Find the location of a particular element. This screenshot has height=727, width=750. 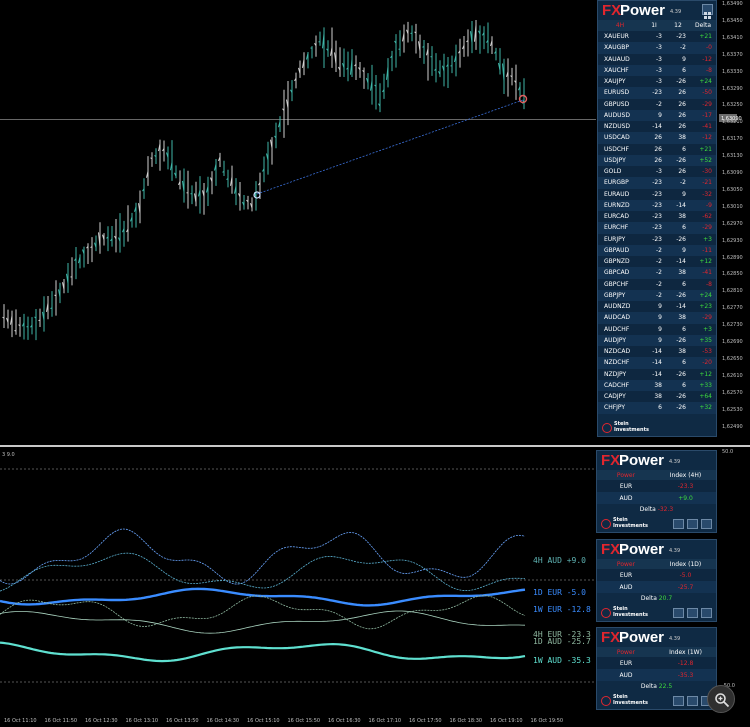

strength-row: XAUJPY -3 -26 +24 is located at coordinates (657, 82).